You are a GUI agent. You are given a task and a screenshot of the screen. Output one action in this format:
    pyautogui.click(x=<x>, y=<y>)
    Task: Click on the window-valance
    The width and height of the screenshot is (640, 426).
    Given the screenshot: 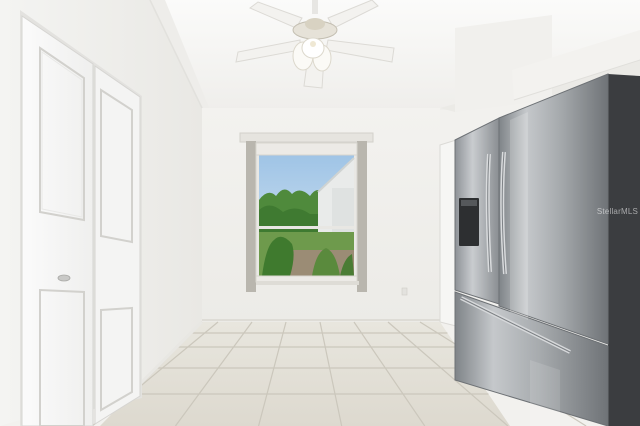 What is the action you would take?
    pyautogui.click(x=306, y=137)
    